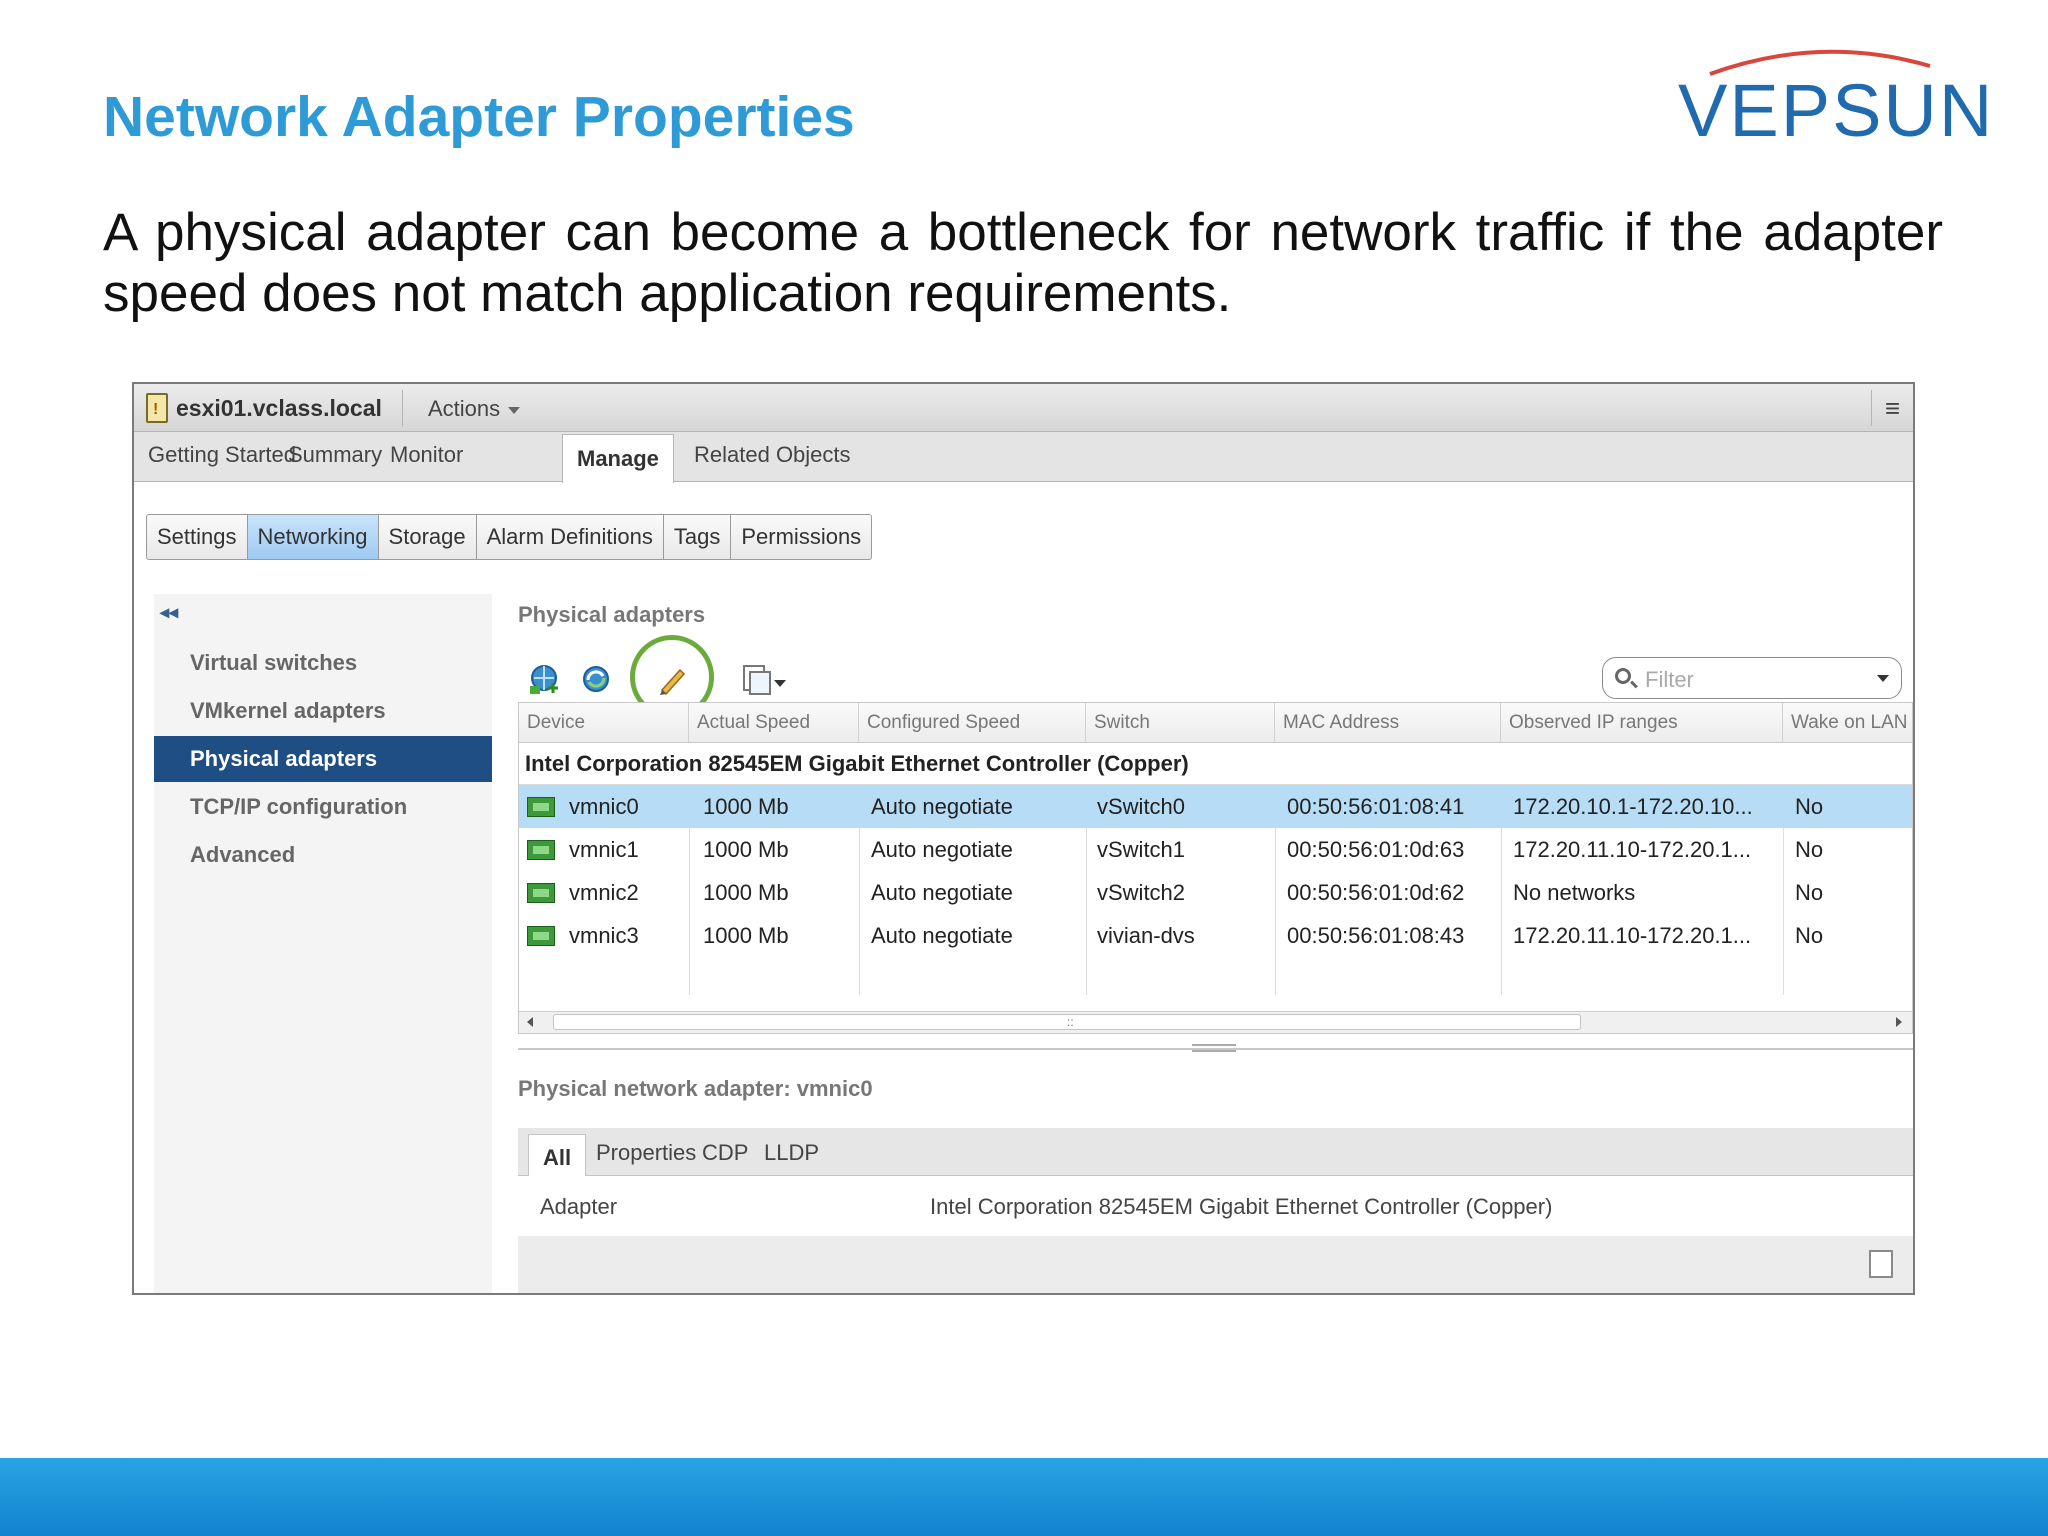  I want to click on tab-summary: Summary, so click(335, 455).